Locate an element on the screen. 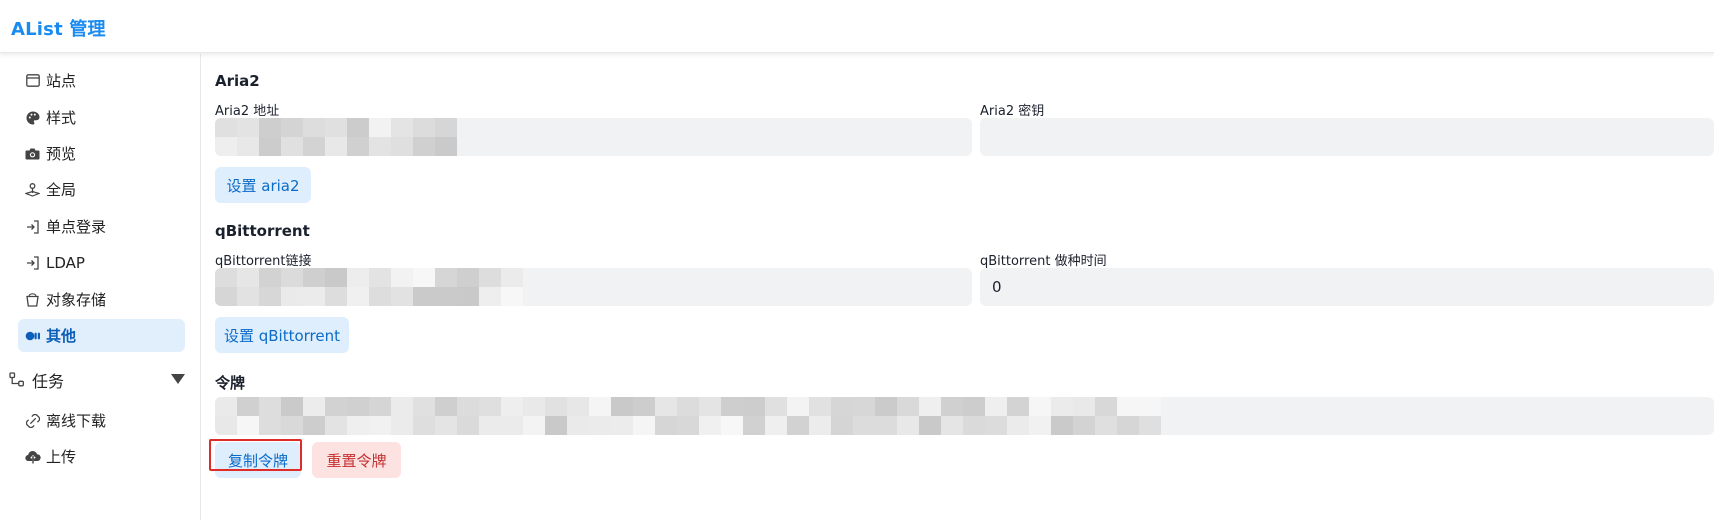  sidebar: 站点 样式 预览 全局 单点登录 LDAP 对象存储 其他 任务 离线下载 上传 is located at coordinates (100, 287).